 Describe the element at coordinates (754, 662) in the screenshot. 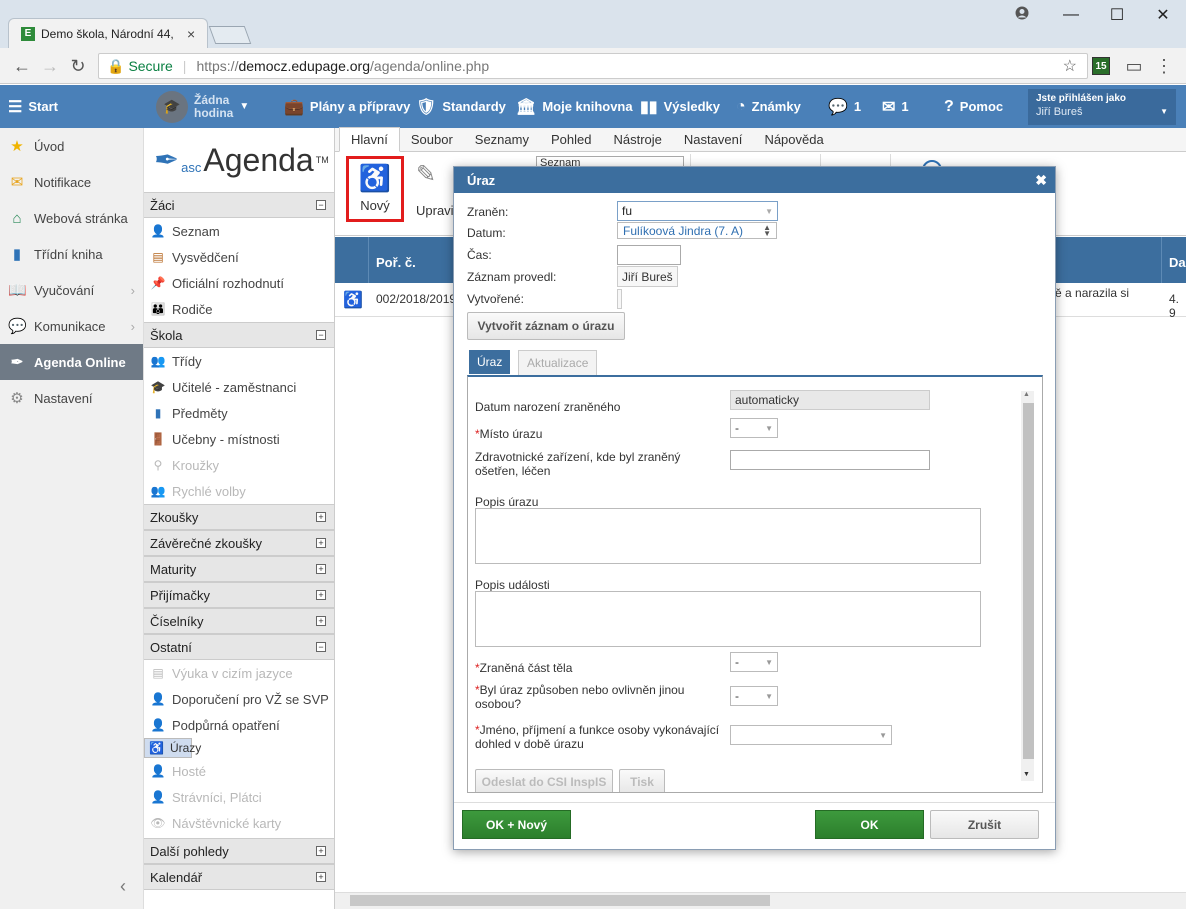

I see `body-part-select: - ▼` at that location.